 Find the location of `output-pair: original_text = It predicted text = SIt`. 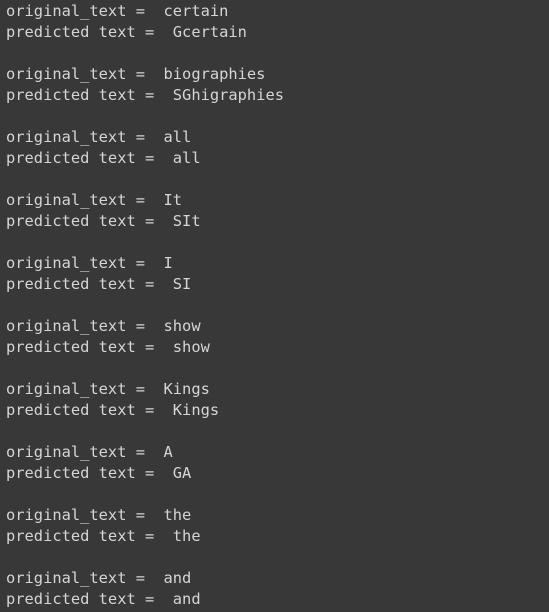

output-pair: original_text = It predicted text = SIt is located at coordinates (277, 211).